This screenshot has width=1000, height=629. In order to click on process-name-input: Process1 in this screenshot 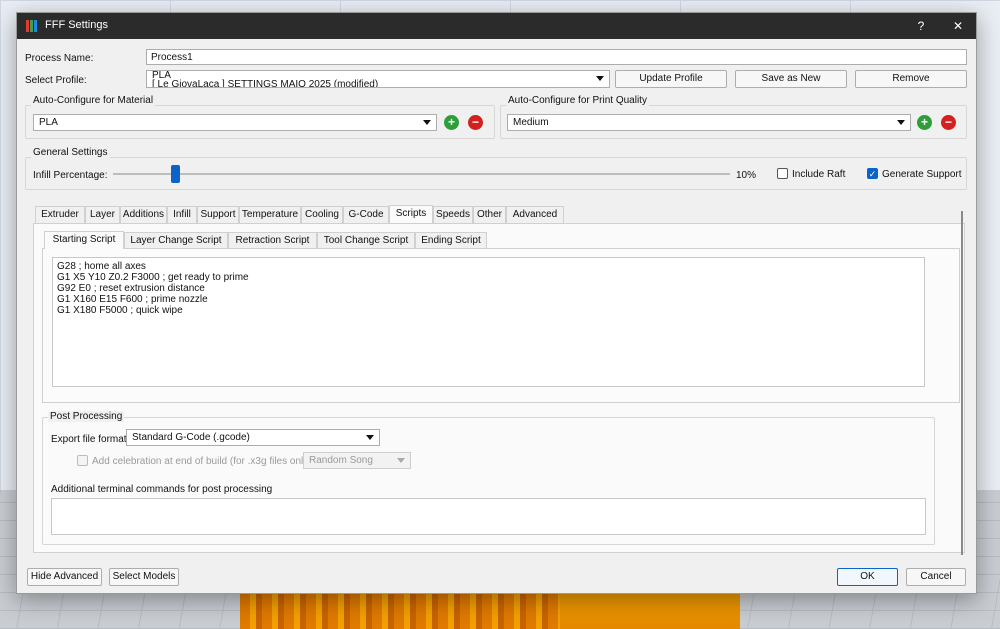, I will do `click(556, 57)`.